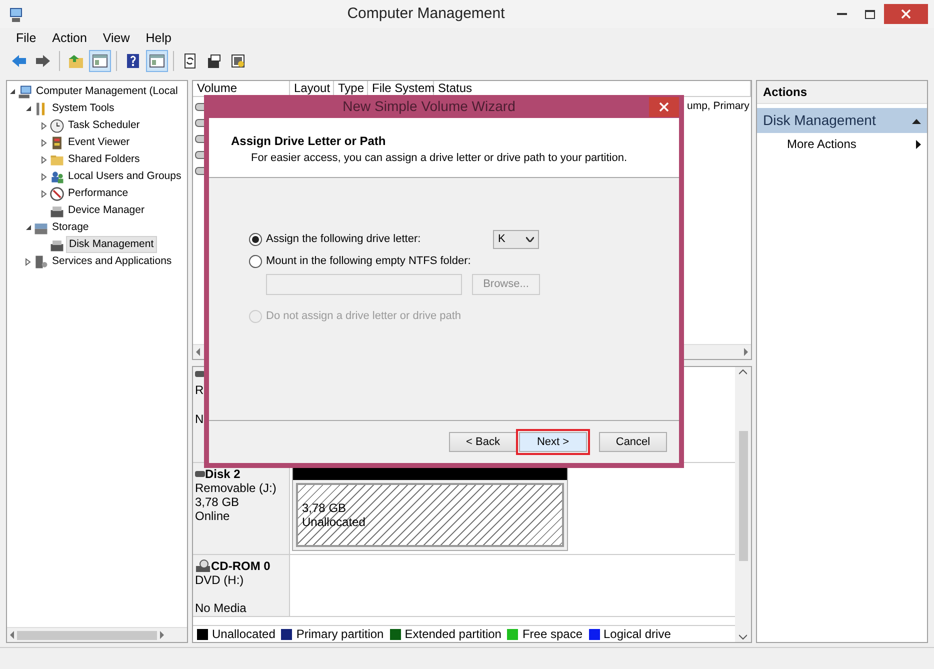 The image size is (934, 669). Describe the element at coordinates (57, 194) in the screenshot. I see `gauge-icon` at that location.